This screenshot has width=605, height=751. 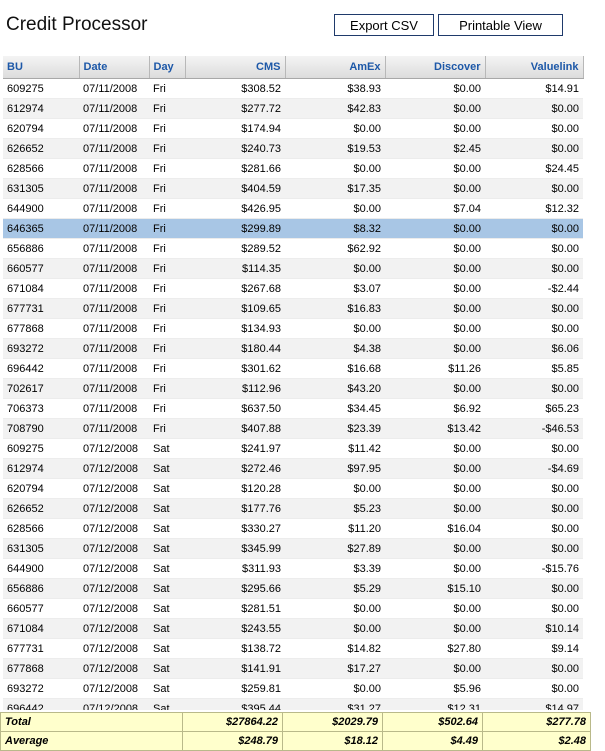 I want to click on printable-view-button: Printable View, so click(x=500, y=25).